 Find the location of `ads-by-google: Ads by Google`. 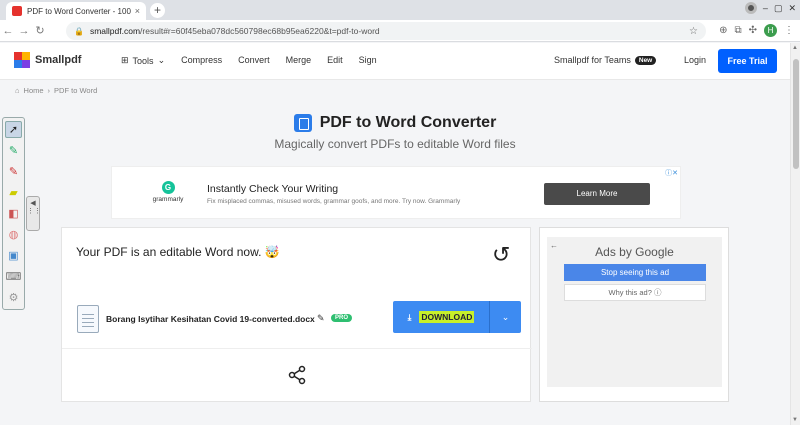

ads-by-google: Ads by Google is located at coordinates (634, 252).